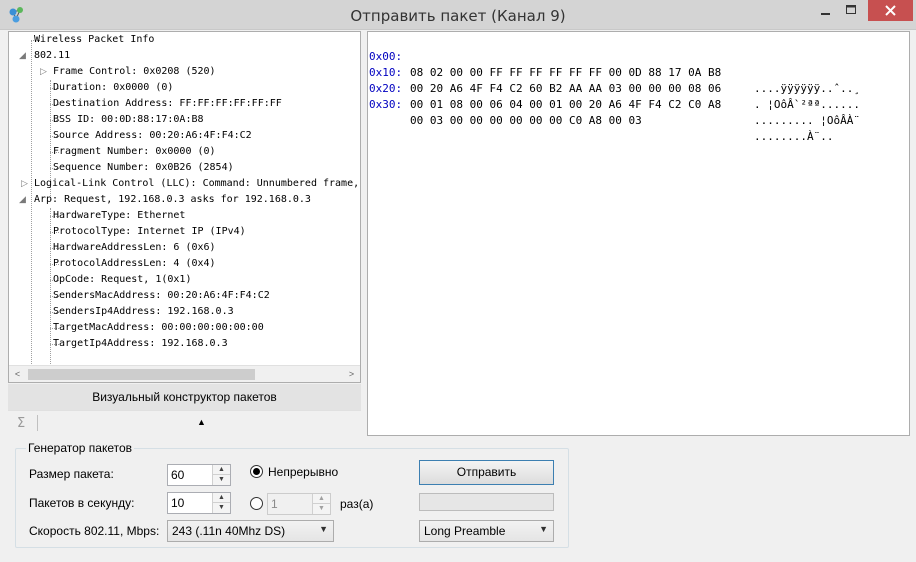 This screenshot has height=562, width=916. Describe the element at coordinates (201, 422) in the screenshot. I see `expand-up-icon: ▲` at that location.